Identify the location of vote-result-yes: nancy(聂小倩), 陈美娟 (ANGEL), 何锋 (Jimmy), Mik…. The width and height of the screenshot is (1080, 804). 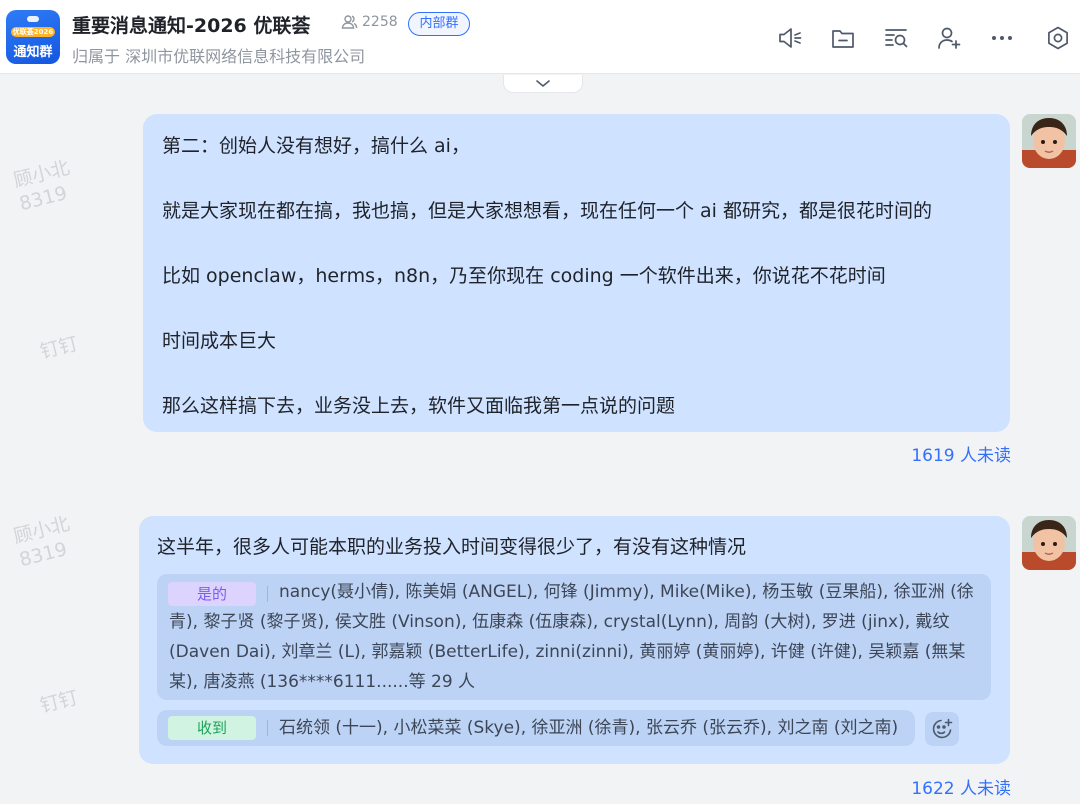
(574, 637).